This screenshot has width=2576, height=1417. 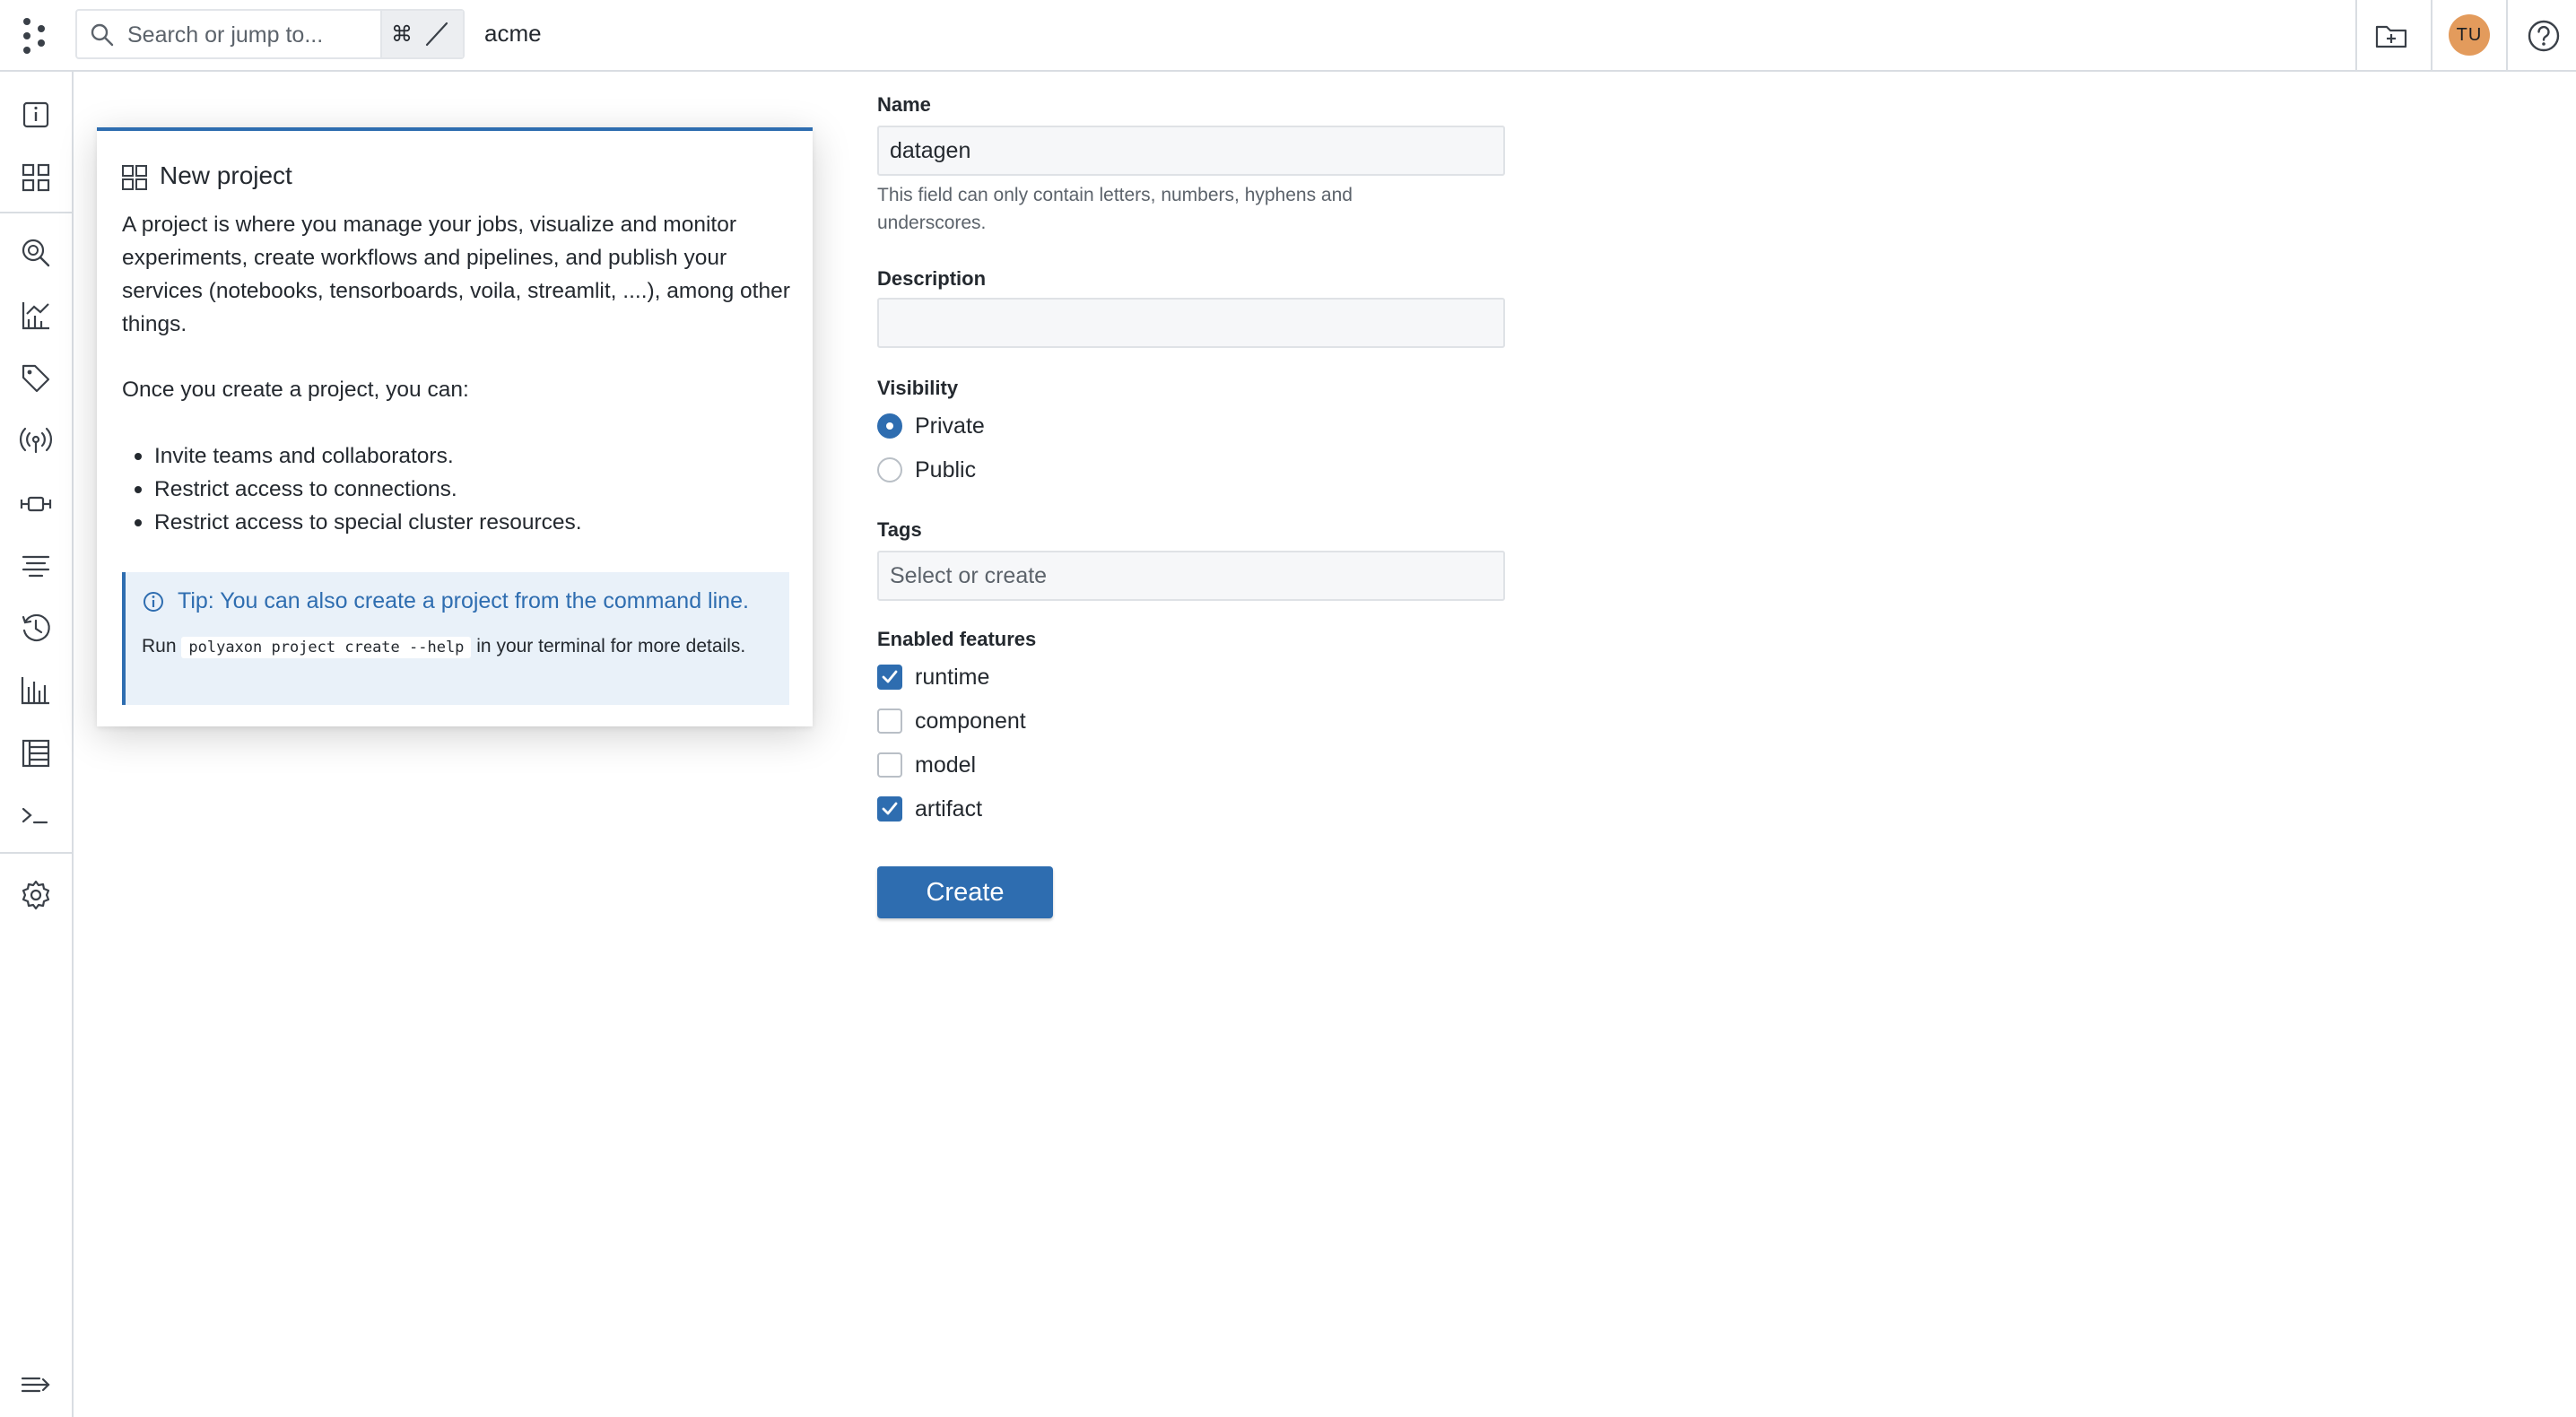 I want to click on visibility-private-option: Private, so click(x=931, y=426).